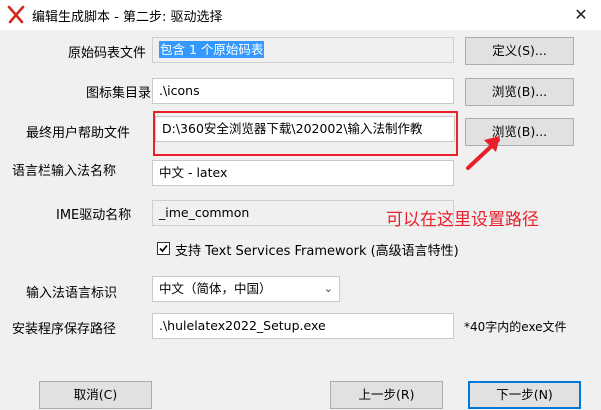 This screenshot has width=601, height=410. Describe the element at coordinates (462, 220) in the screenshot. I see `annotation-text: 可以在这里设置路径` at that location.